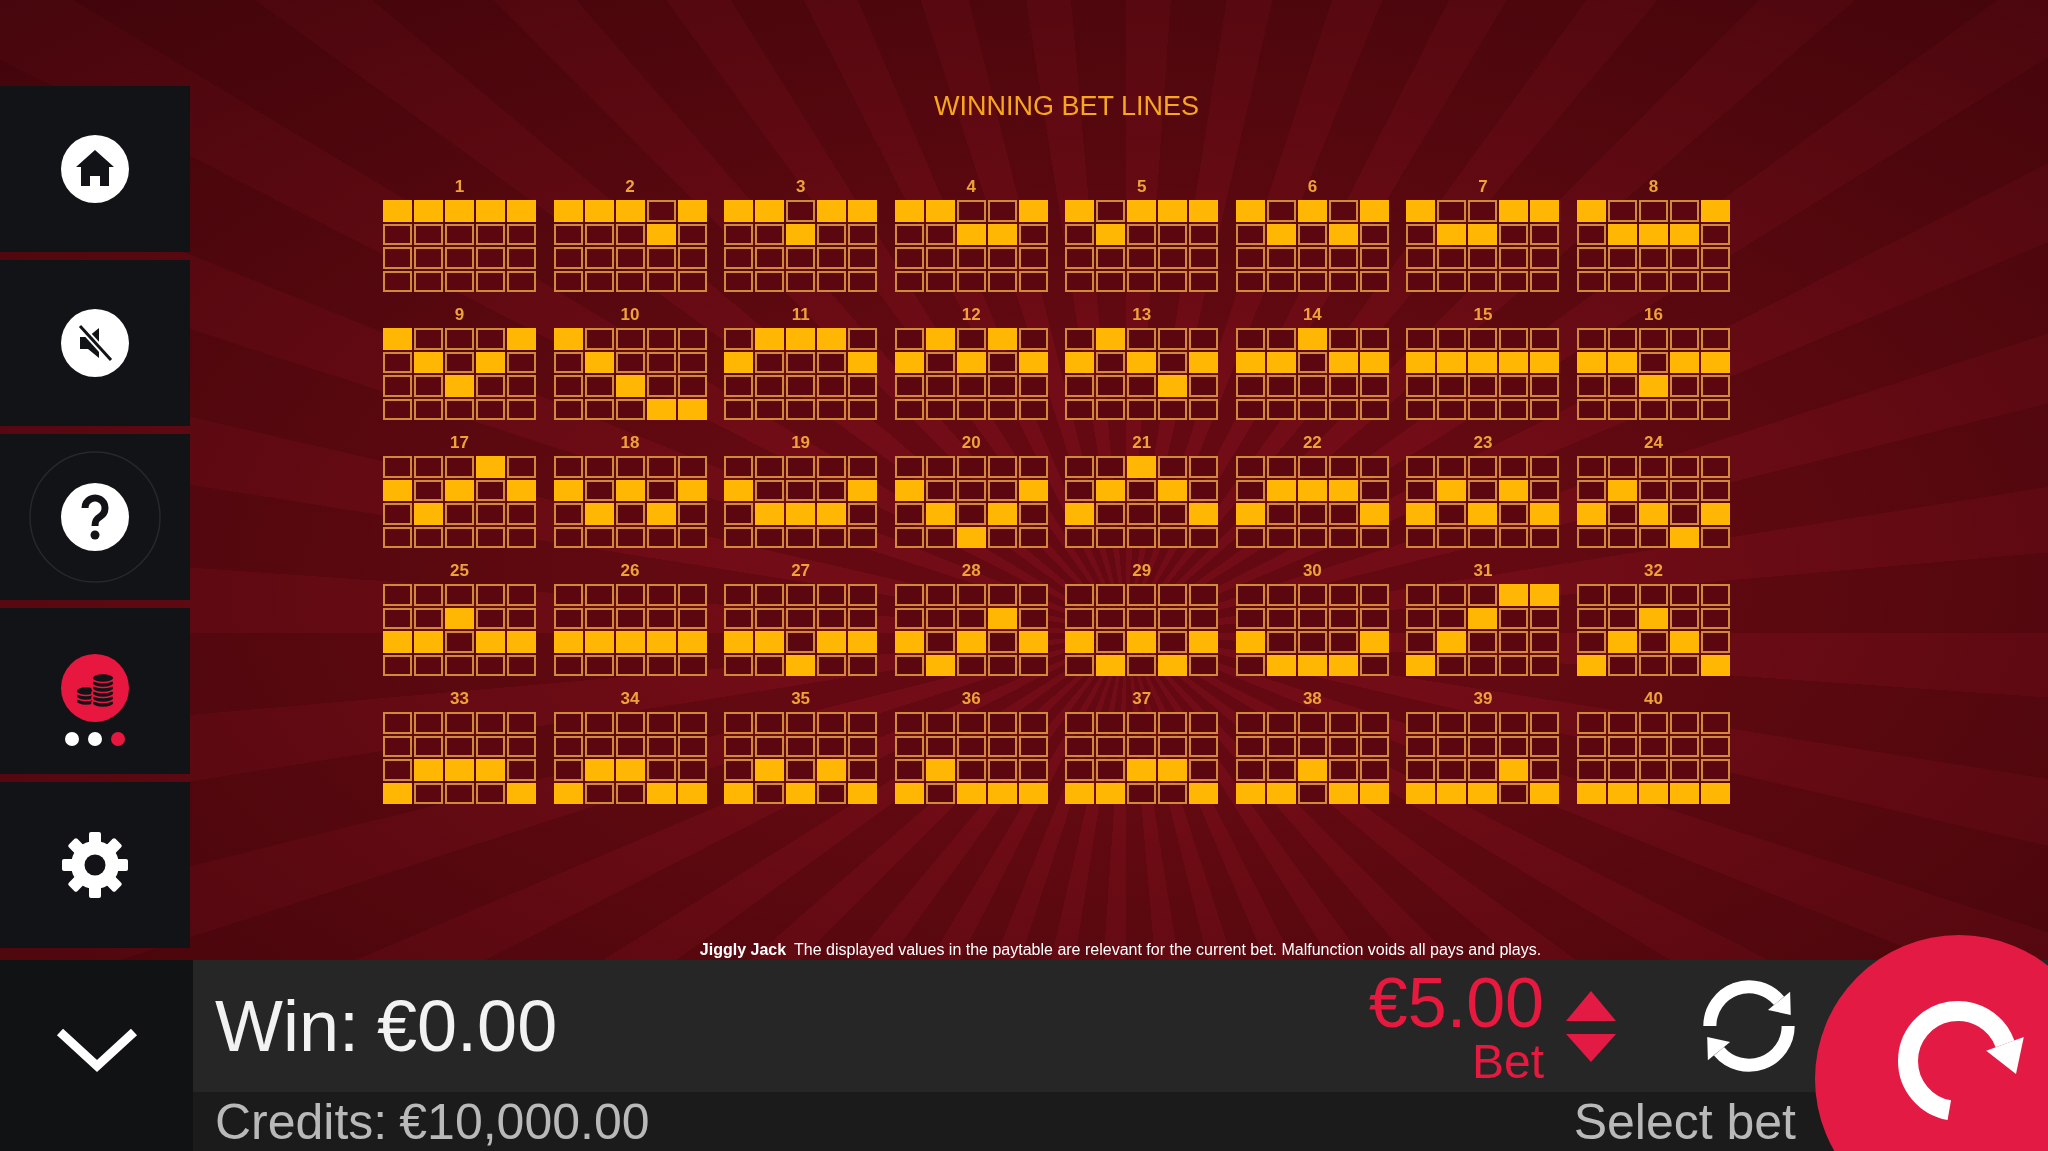 This screenshot has width=2048, height=1151. Describe the element at coordinates (1483, 187) in the screenshot. I see `line-number: 7` at that location.